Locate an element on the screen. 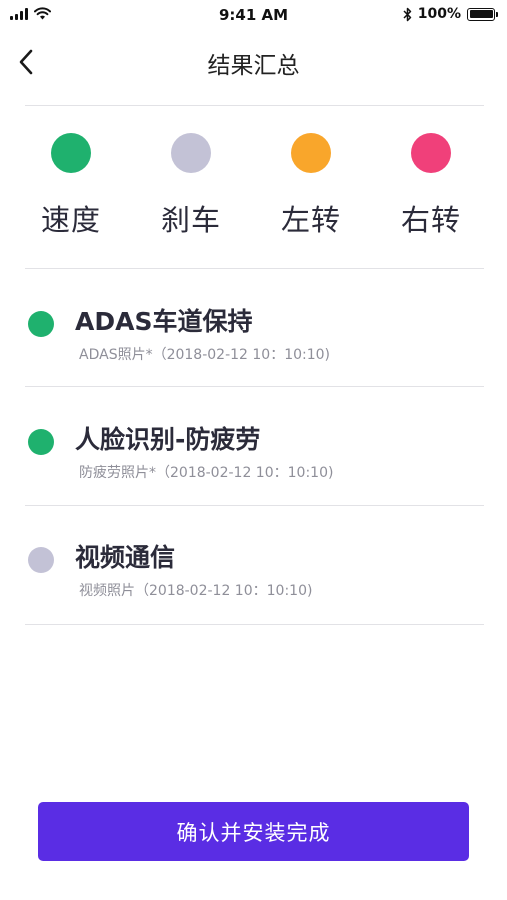 The height and width of the screenshot is (900, 507). status-right: 100% is located at coordinates (450, 14).